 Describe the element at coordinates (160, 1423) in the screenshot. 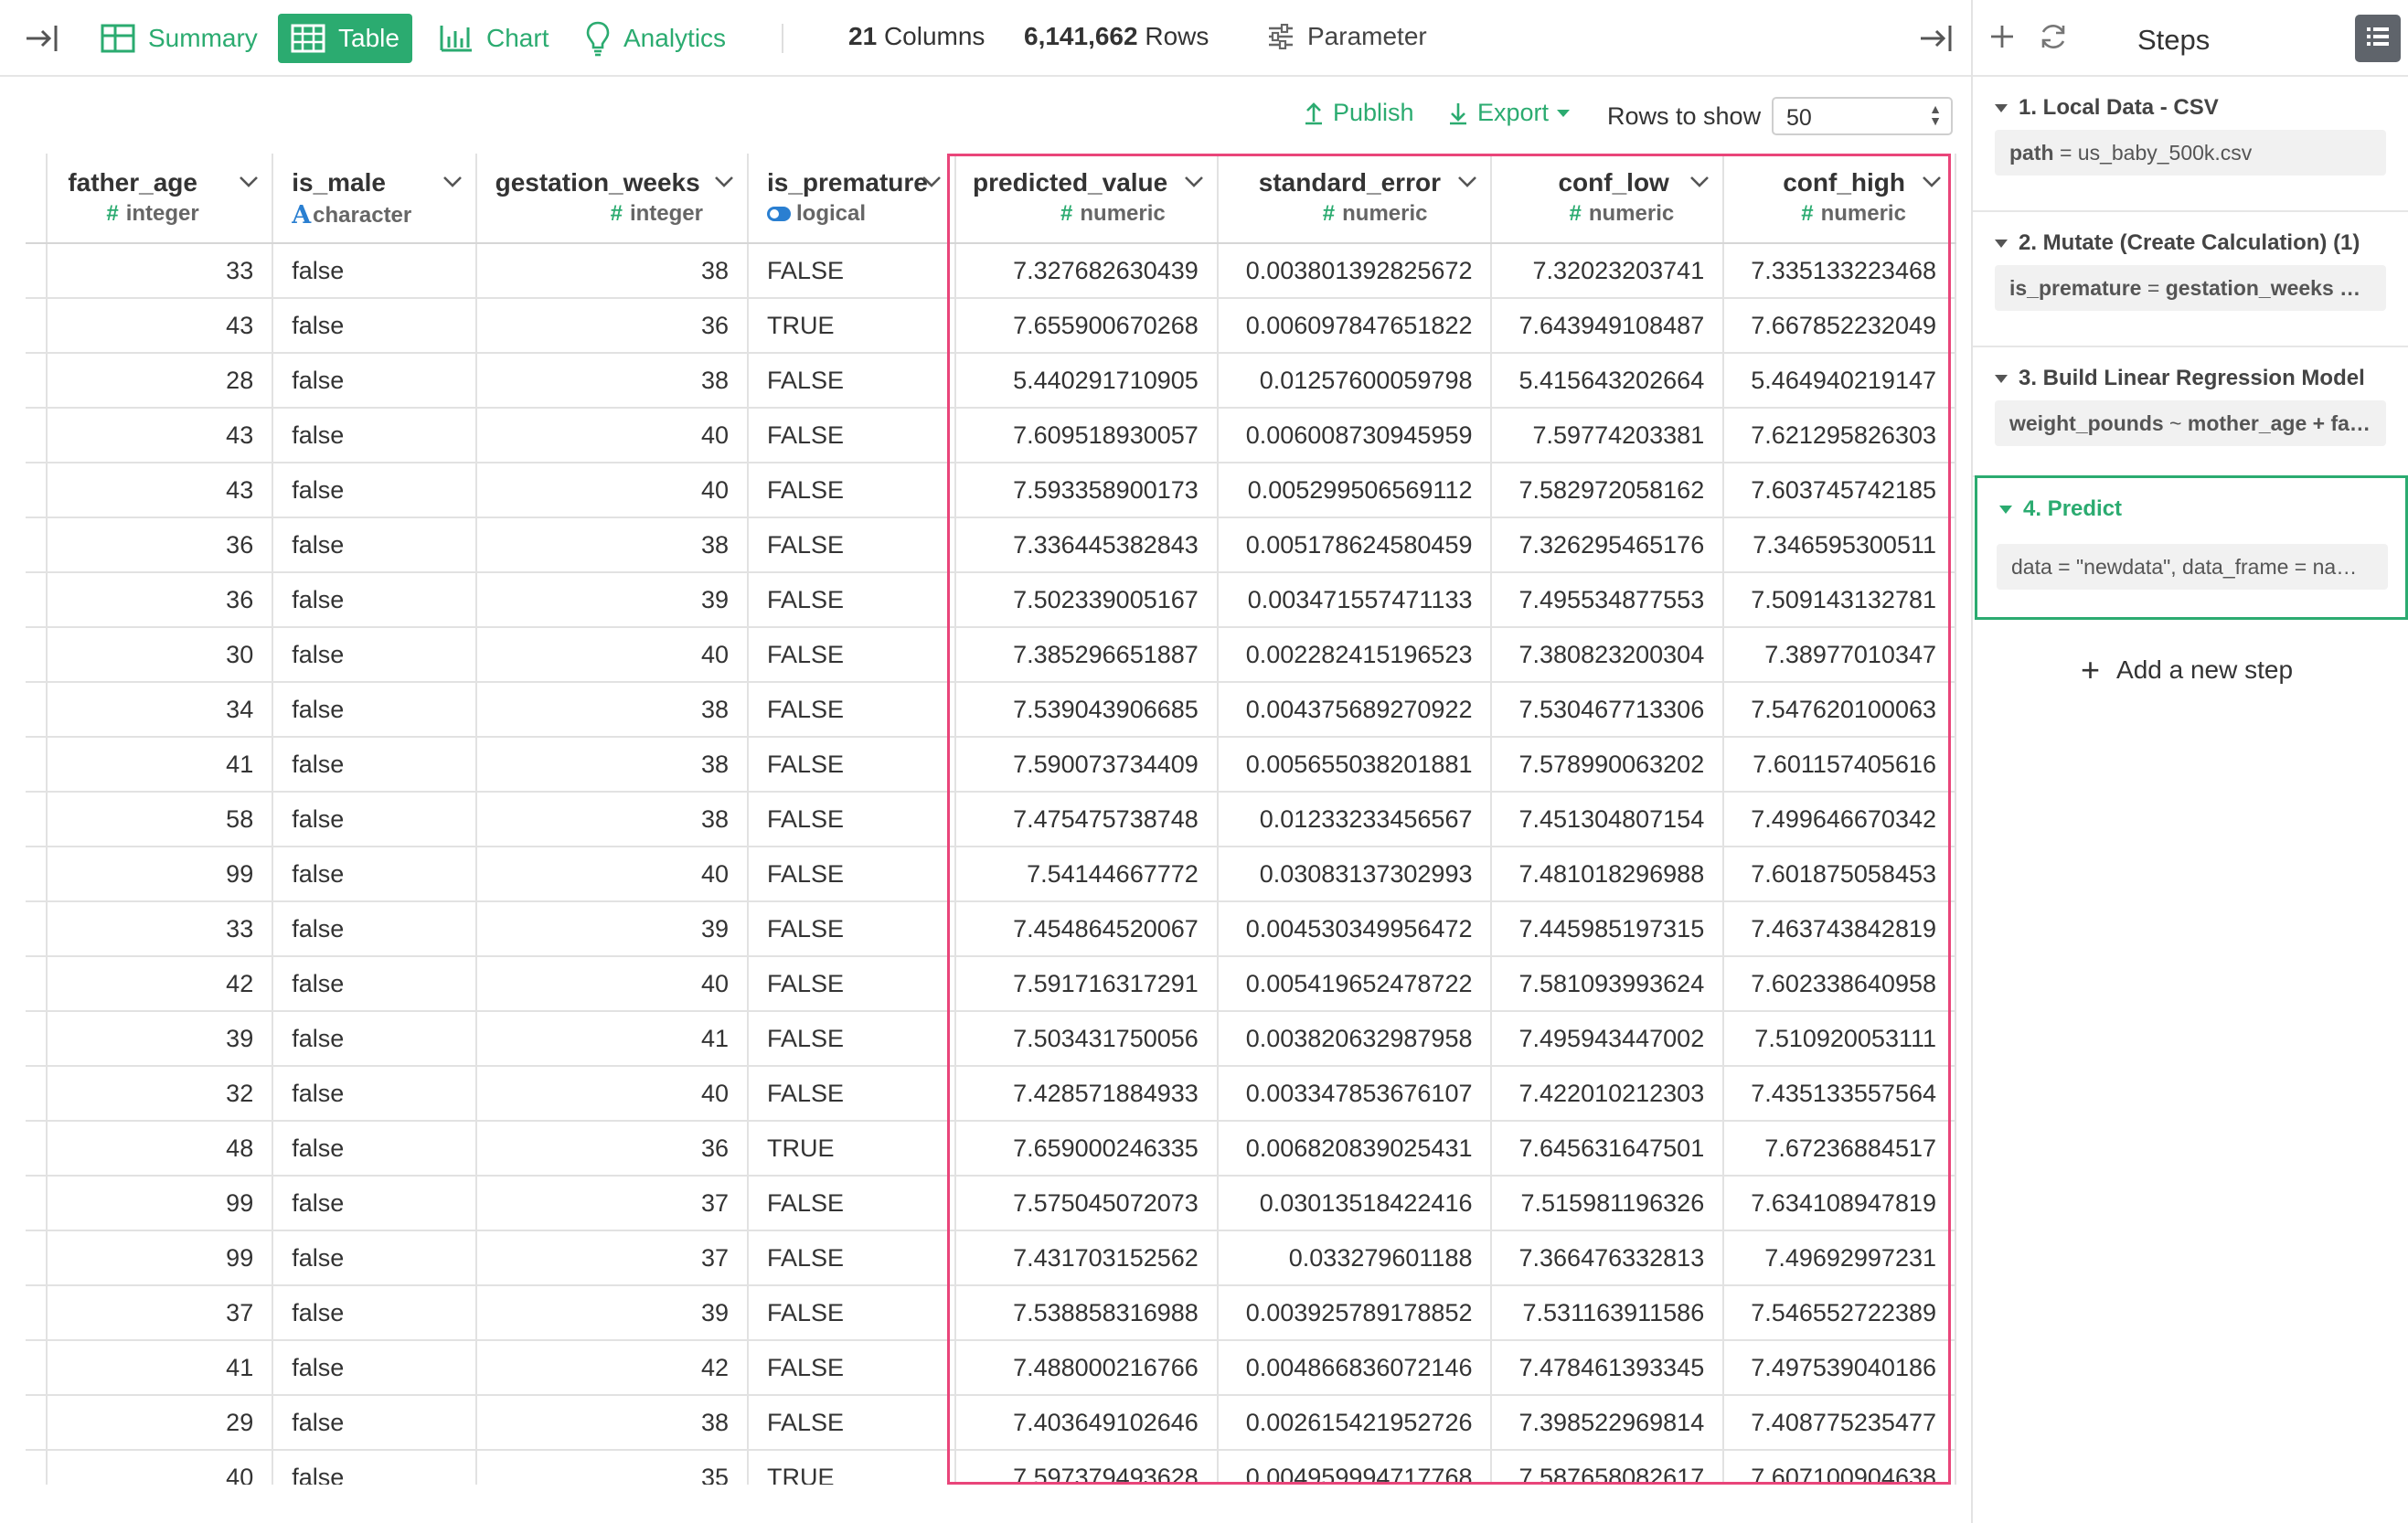

I see `cell-father-age: 29` at that location.